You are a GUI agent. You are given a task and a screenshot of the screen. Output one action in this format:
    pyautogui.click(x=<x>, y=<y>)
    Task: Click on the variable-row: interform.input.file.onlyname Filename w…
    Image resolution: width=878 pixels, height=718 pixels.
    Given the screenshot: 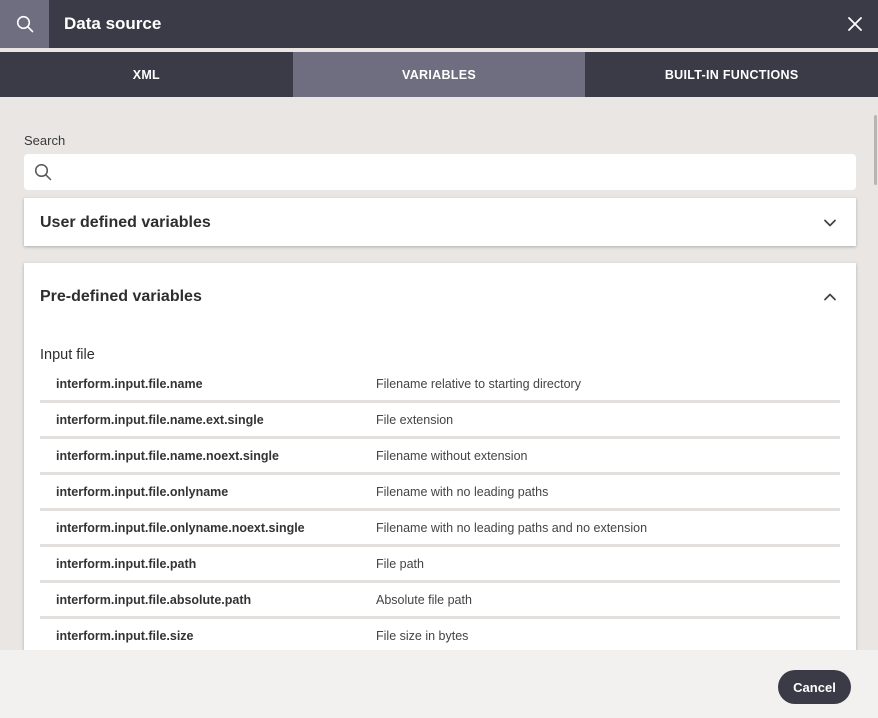 What is the action you would take?
    pyautogui.click(x=440, y=493)
    